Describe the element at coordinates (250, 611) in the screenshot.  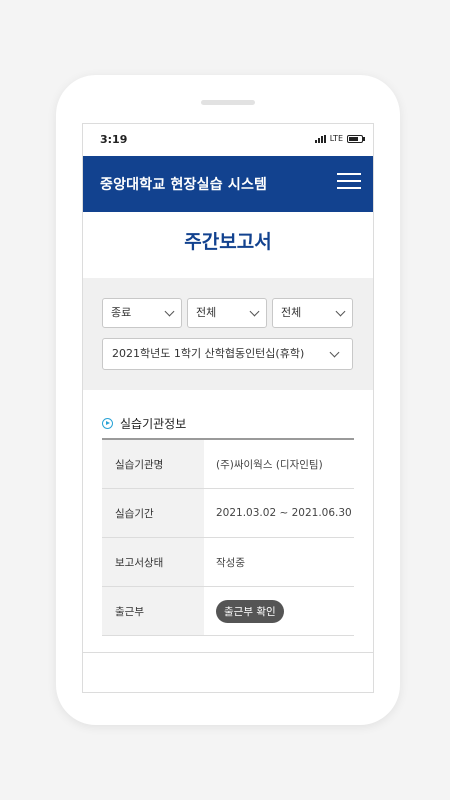
I see `attendance-check-button: 출근부 확인` at that location.